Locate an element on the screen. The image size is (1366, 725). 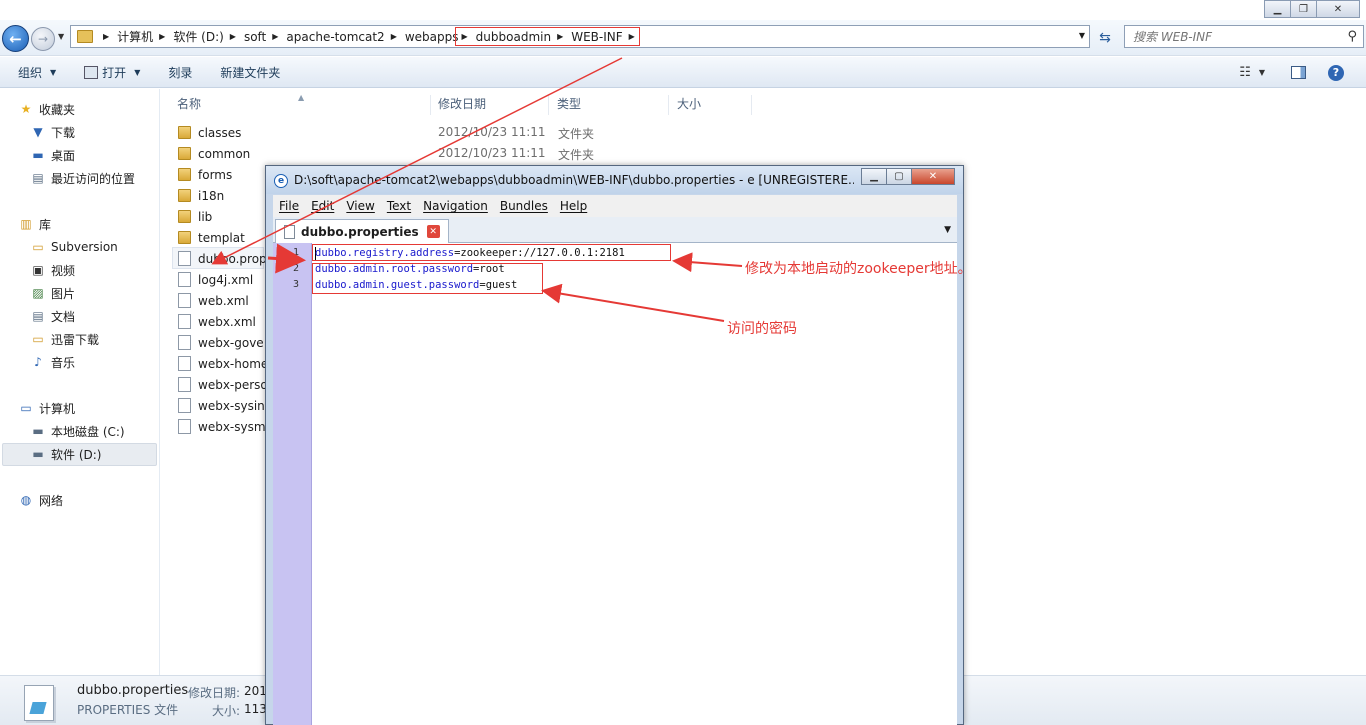
file-row: web.xml is located at coordinates (213, 300).